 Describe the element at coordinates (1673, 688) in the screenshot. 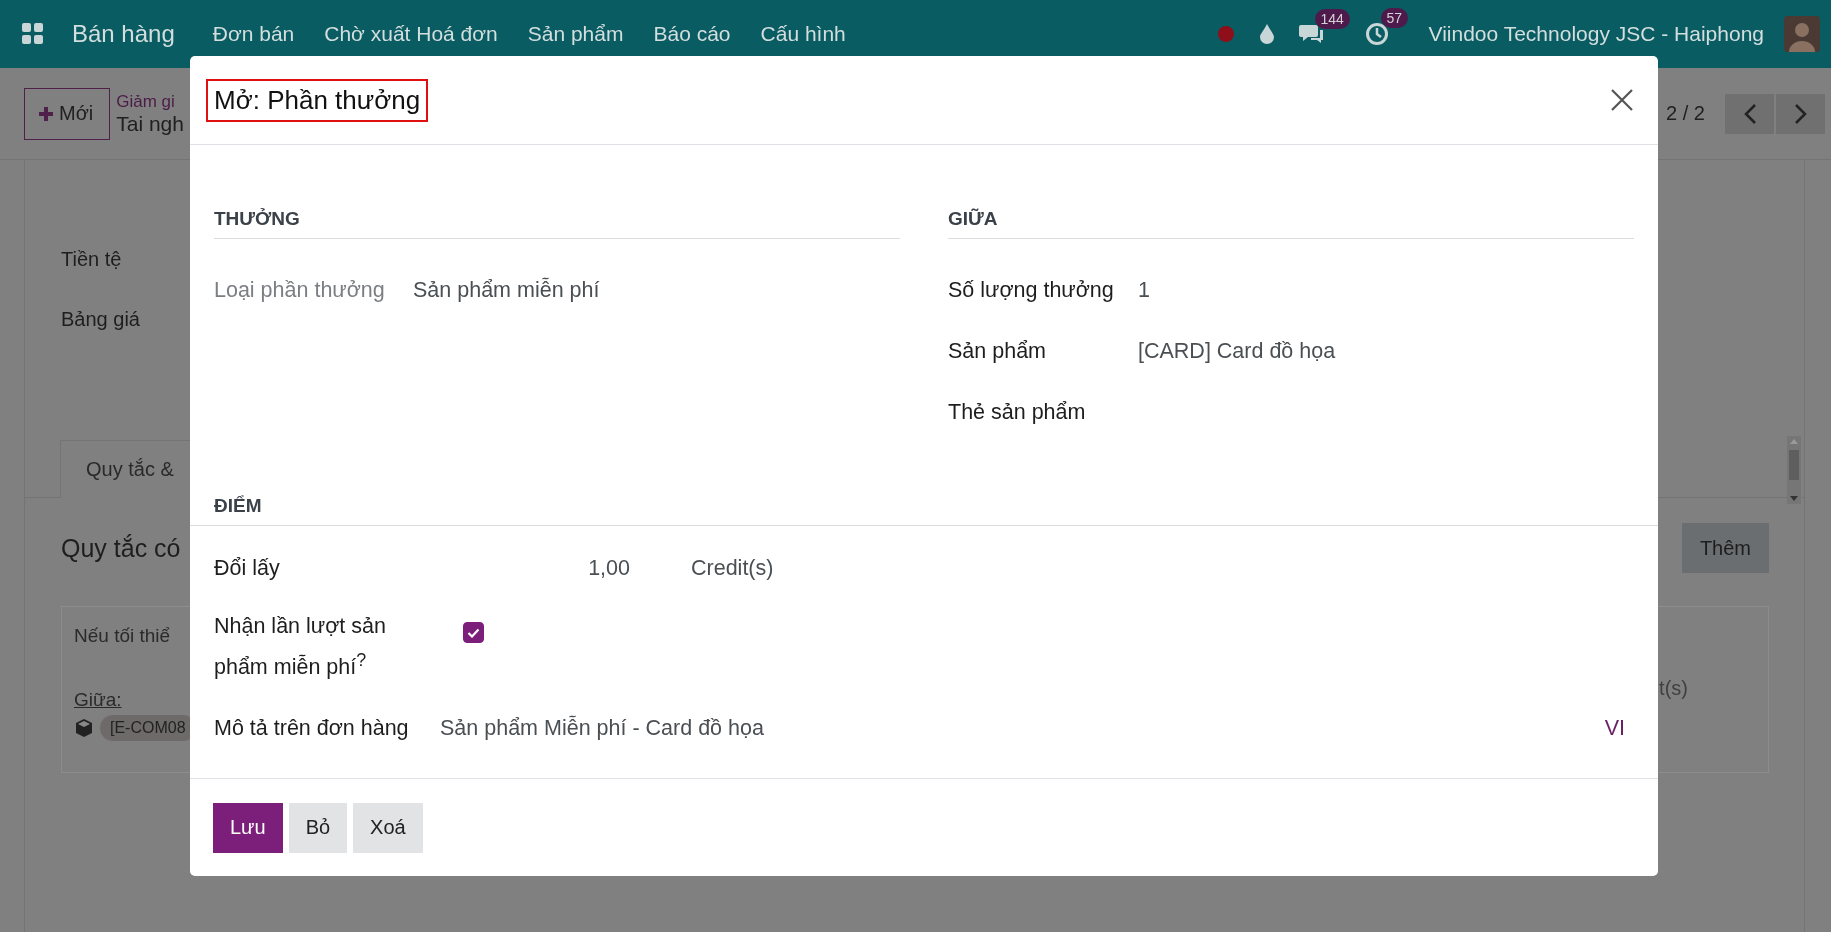

I see `rule-text: t(s)` at that location.